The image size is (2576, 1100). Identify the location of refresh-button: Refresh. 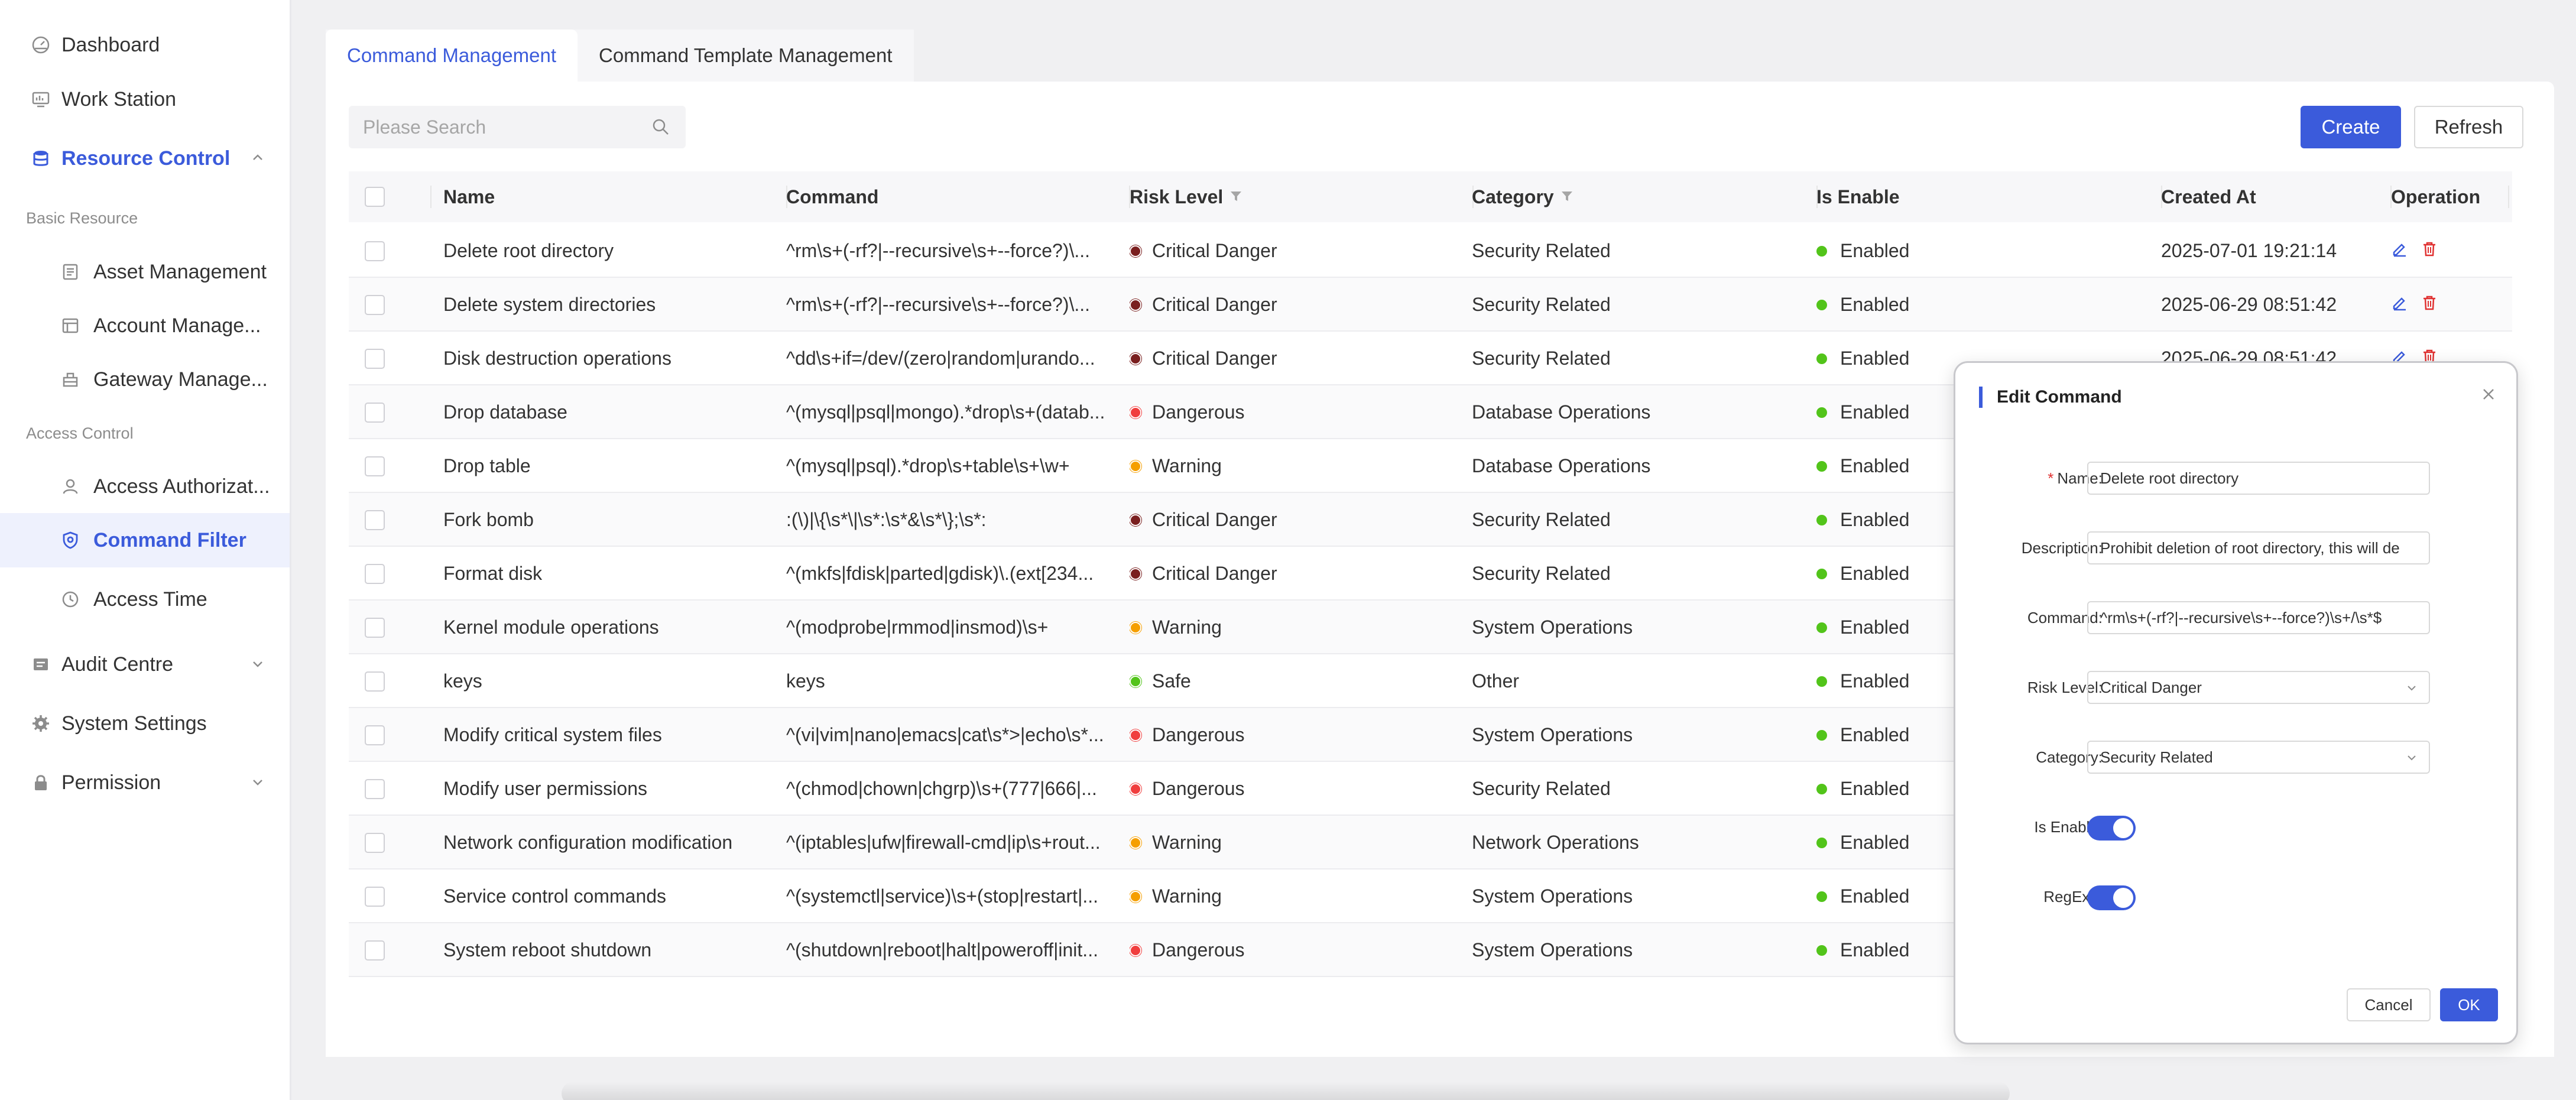
(2468, 127).